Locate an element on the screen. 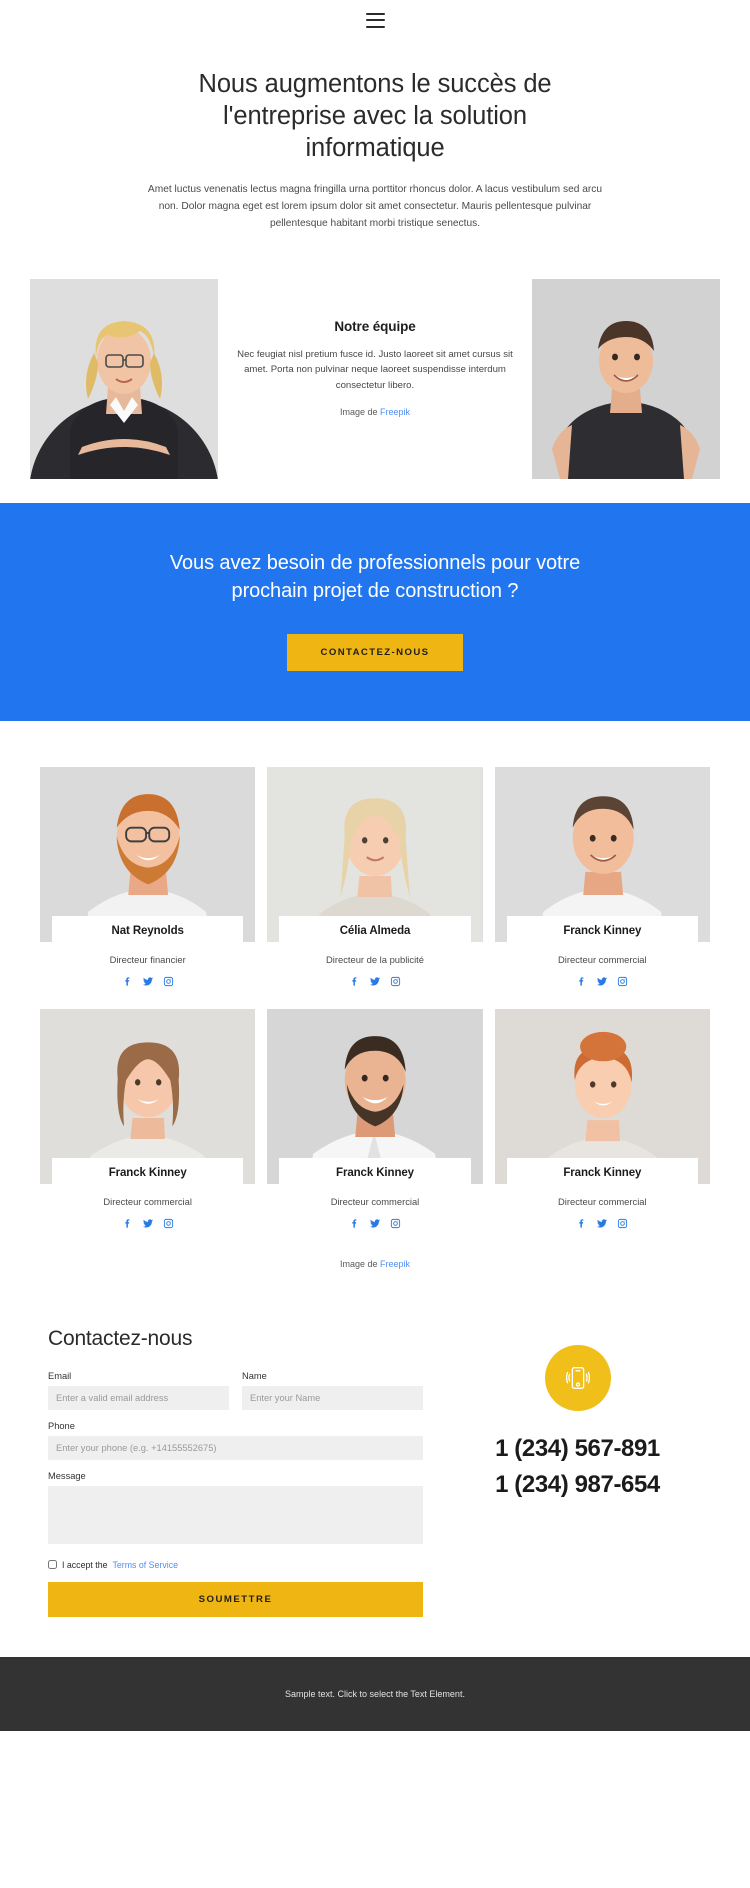 The image size is (750, 1888). woman-portrait-illustration is located at coordinates (124, 378).